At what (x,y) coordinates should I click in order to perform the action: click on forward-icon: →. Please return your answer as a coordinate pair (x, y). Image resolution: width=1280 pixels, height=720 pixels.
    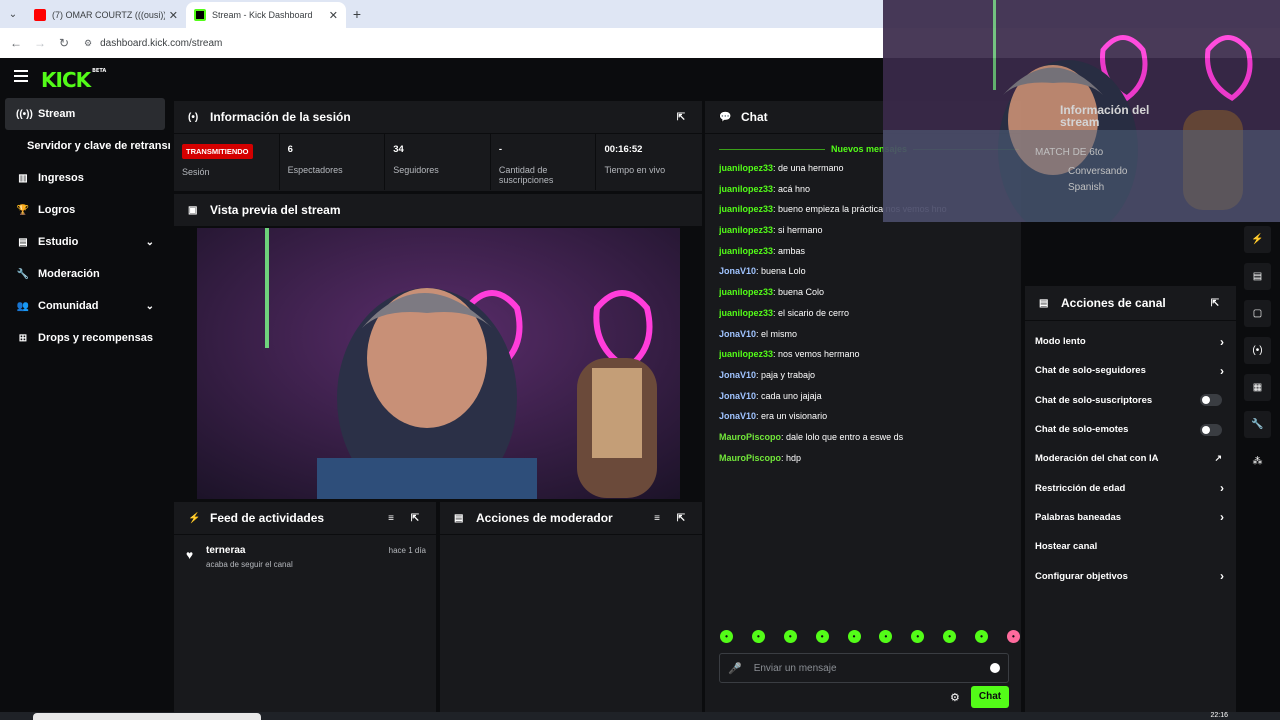
    Looking at the image, I should click on (40, 43).